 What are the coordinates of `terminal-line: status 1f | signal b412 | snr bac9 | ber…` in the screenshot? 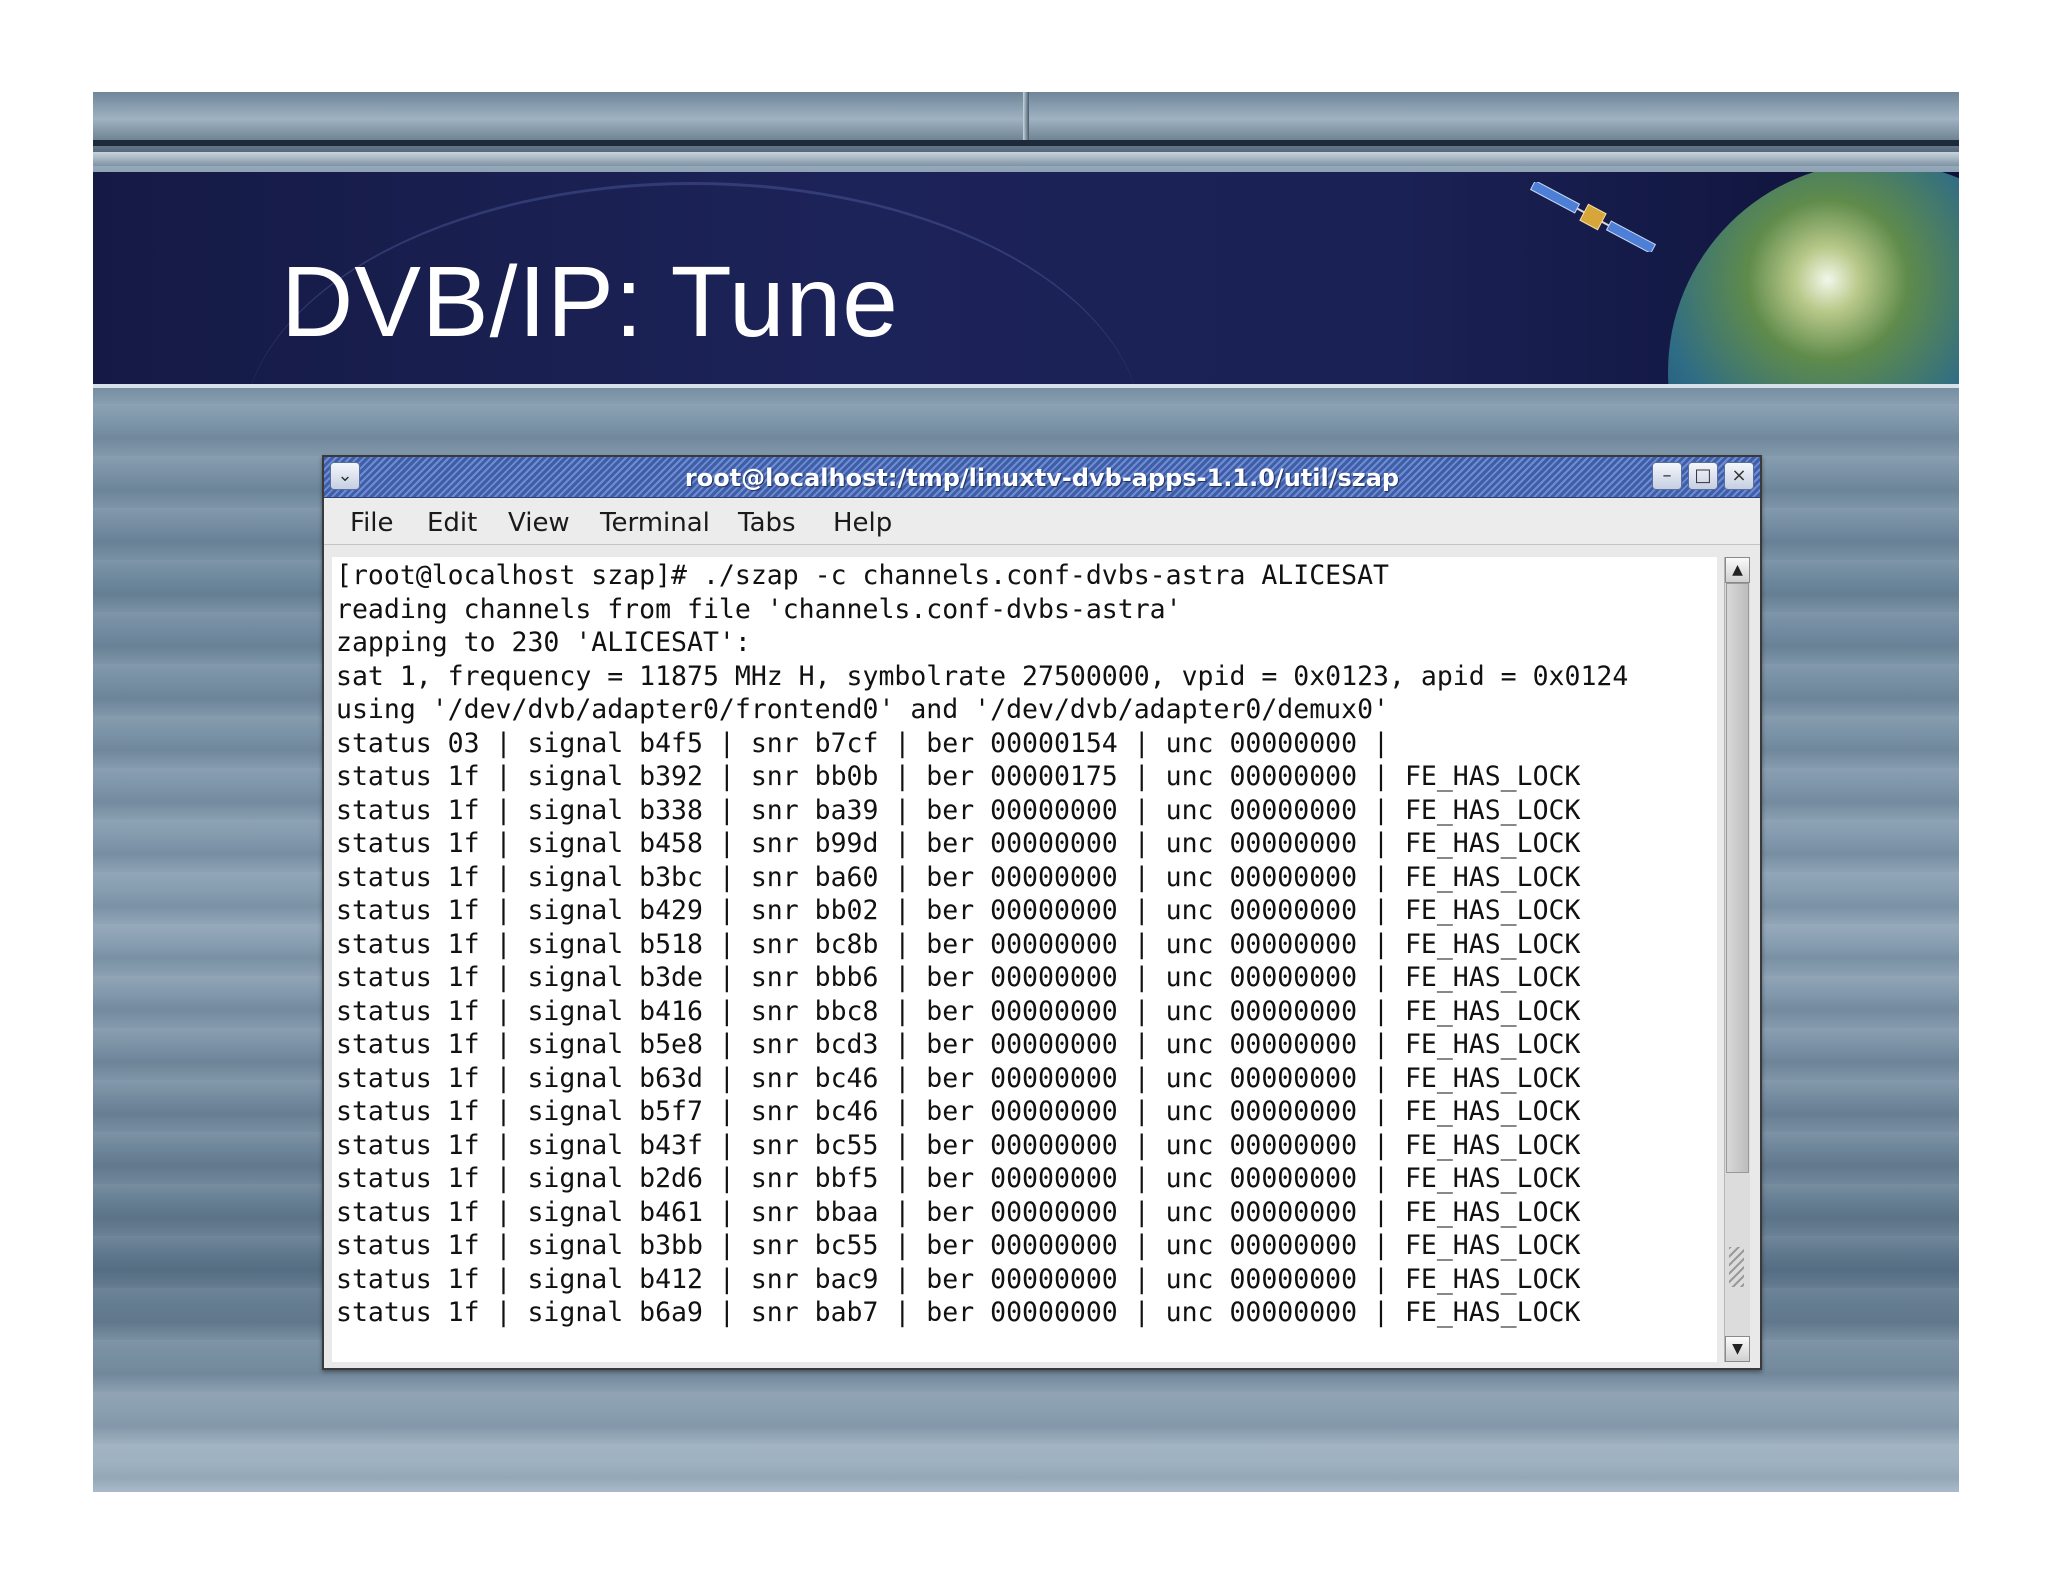 It's located at (958, 1279).